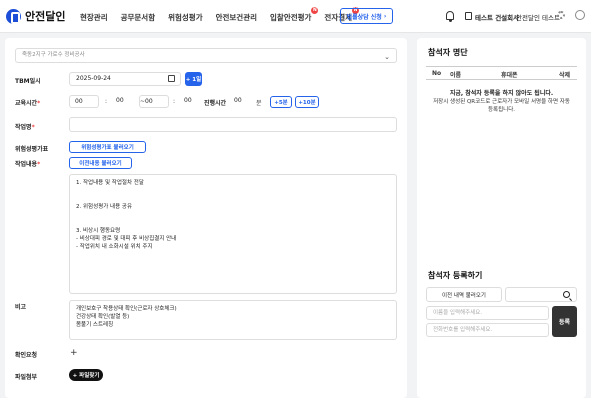  What do you see at coordinates (125, 79) in the screenshot?
I see `tbm-date-input: 2025-09-24` at bounding box center [125, 79].